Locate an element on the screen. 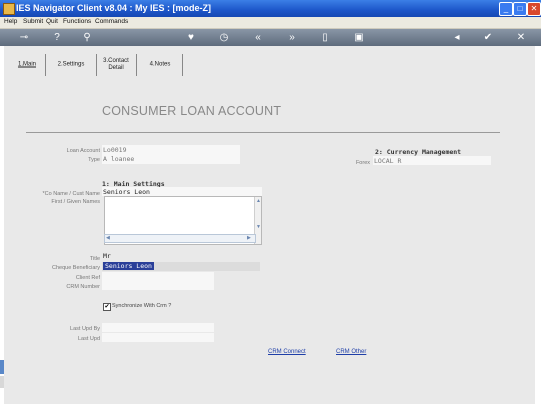 The height and width of the screenshot is (406, 541). last-upd-label: Last Upd is located at coordinates (88, 339).